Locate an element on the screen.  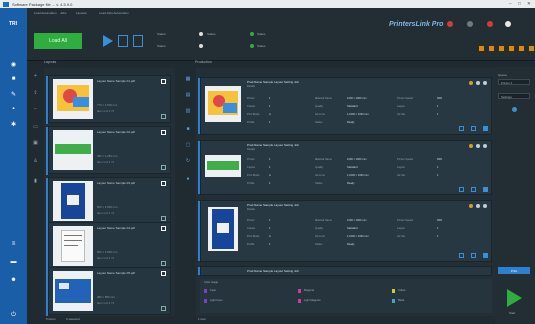
grid-icon is located at coordinates (123, 41).